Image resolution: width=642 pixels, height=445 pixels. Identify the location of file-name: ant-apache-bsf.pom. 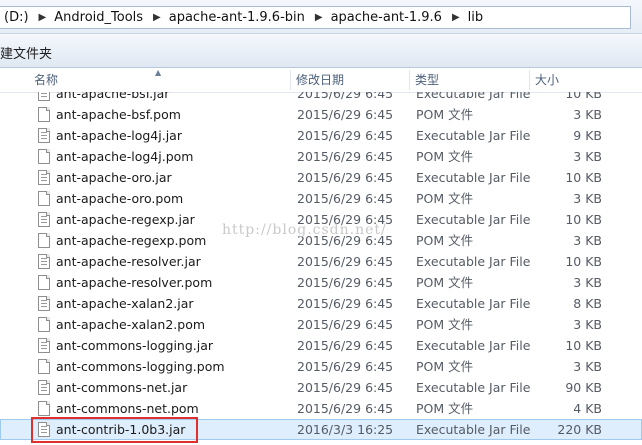
(118, 114).